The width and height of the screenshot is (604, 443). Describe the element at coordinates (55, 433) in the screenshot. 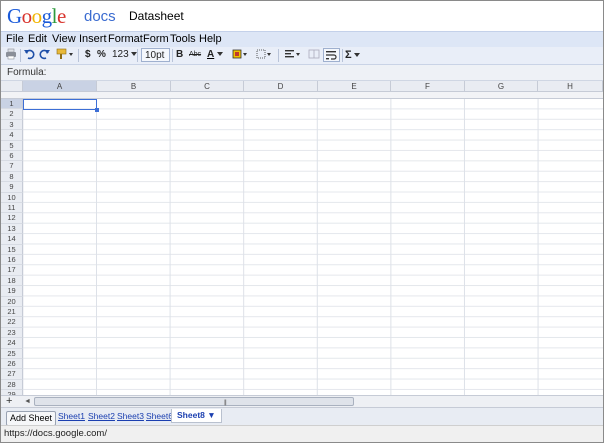

I see `status-url: https://docs.google.com/` at that location.